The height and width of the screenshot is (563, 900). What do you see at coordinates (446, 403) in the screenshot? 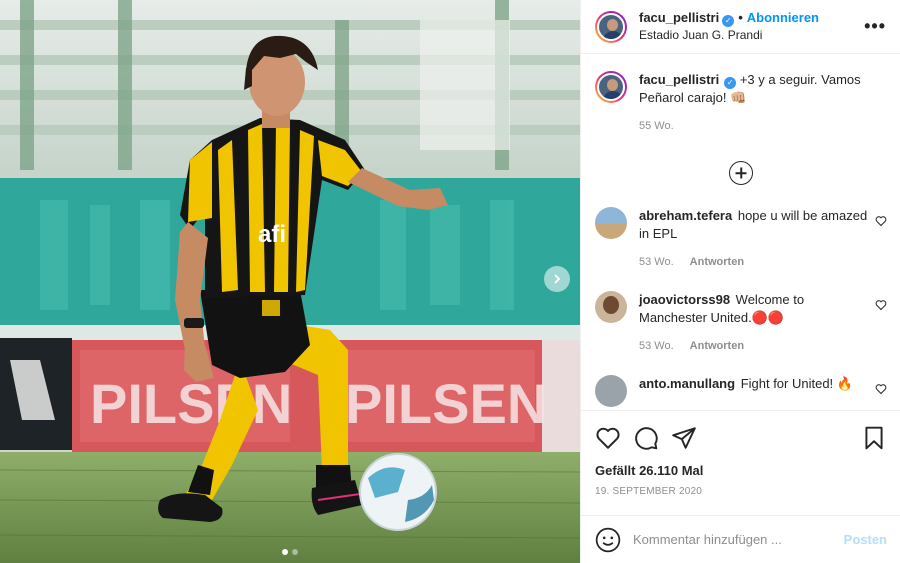
I see `banner-text-2: PILSEN` at bounding box center [446, 403].